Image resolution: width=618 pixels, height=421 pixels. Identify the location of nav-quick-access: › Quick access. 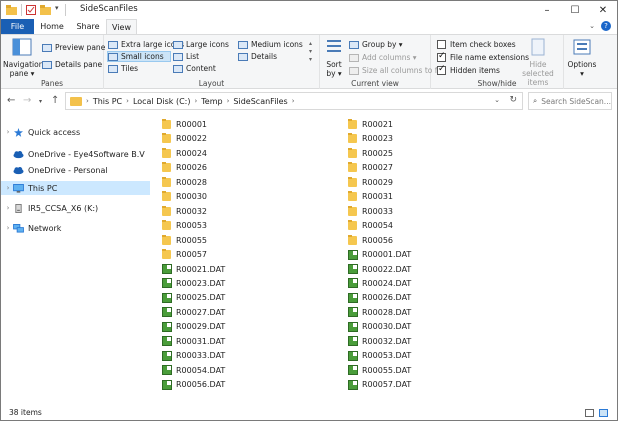
(75, 132).